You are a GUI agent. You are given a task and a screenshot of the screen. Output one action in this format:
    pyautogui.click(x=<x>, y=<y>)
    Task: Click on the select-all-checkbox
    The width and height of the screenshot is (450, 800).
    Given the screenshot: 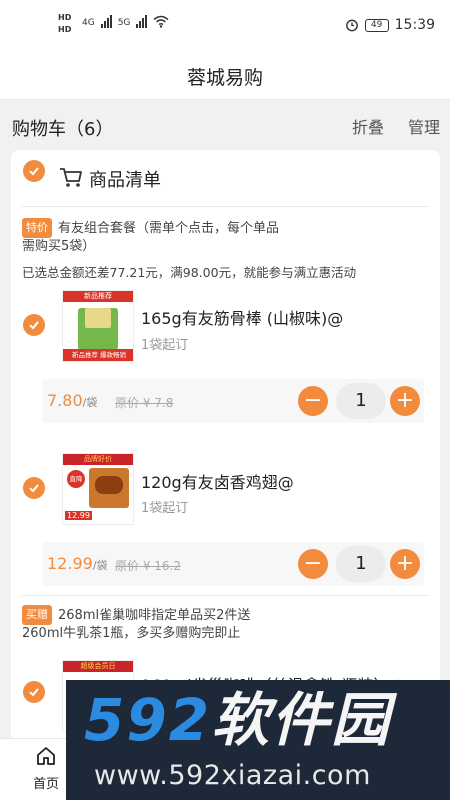 What is the action you would take?
    pyautogui.click(x=34, y=171)
    